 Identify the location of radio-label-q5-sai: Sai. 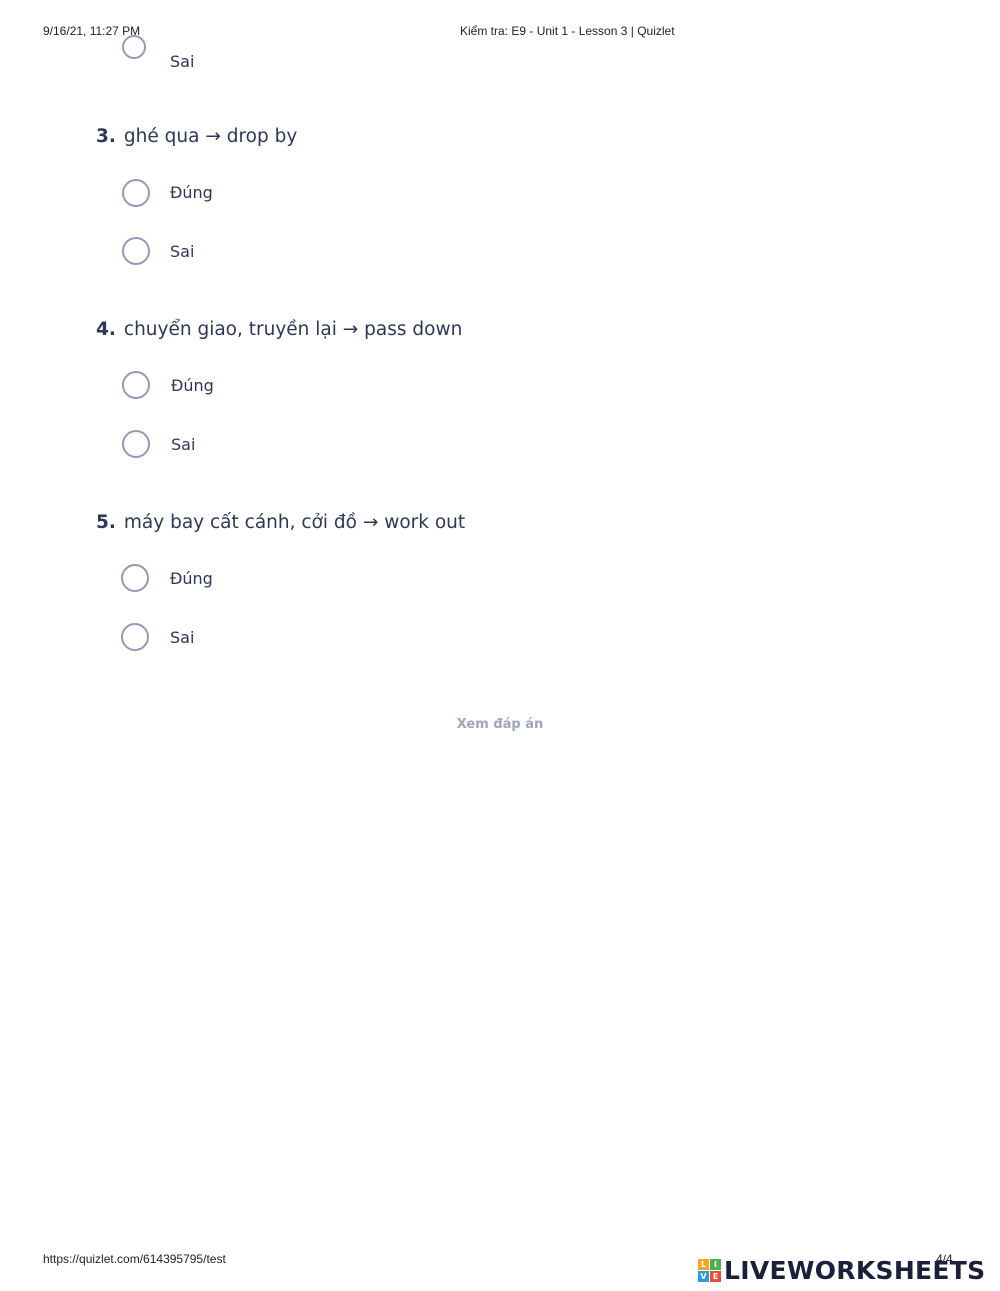
(182, 637).